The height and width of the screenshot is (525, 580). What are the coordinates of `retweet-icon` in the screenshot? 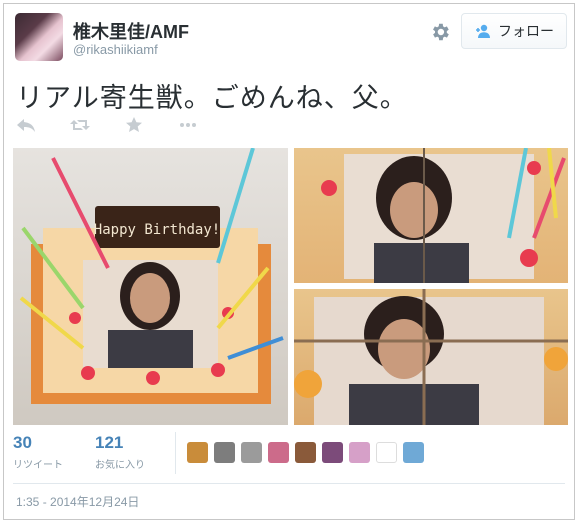 It's located at (80, 125).